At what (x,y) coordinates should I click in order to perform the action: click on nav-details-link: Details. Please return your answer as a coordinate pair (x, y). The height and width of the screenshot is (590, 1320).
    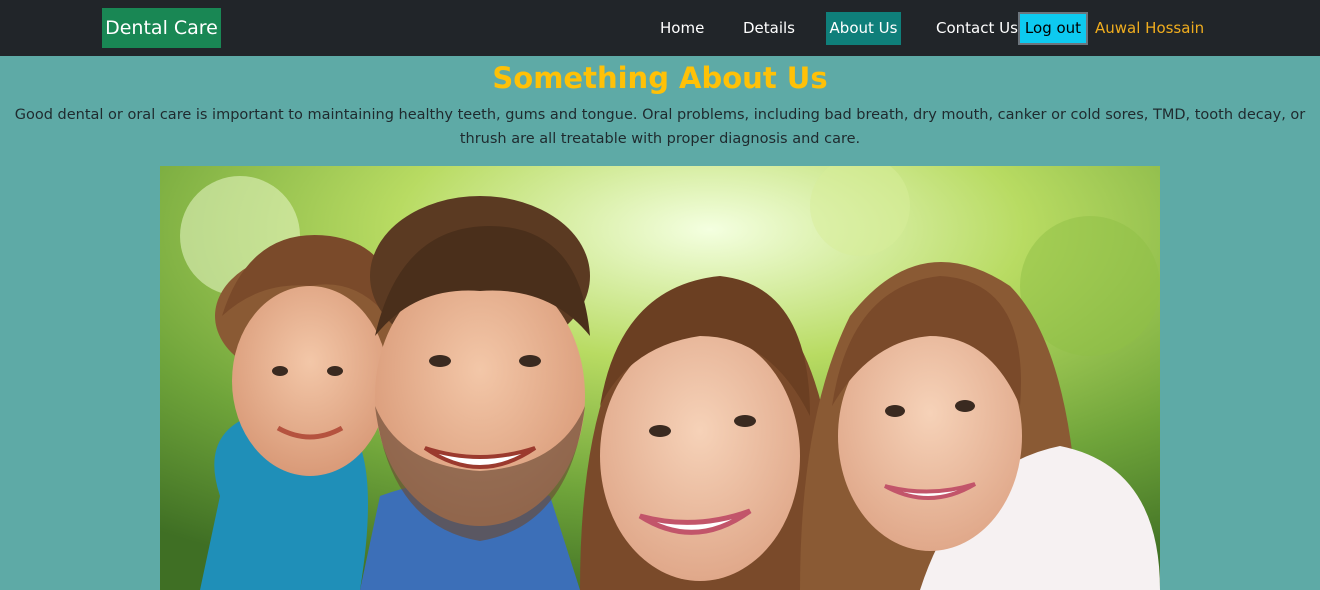
    Looking at the image, I should click on (769, 28).